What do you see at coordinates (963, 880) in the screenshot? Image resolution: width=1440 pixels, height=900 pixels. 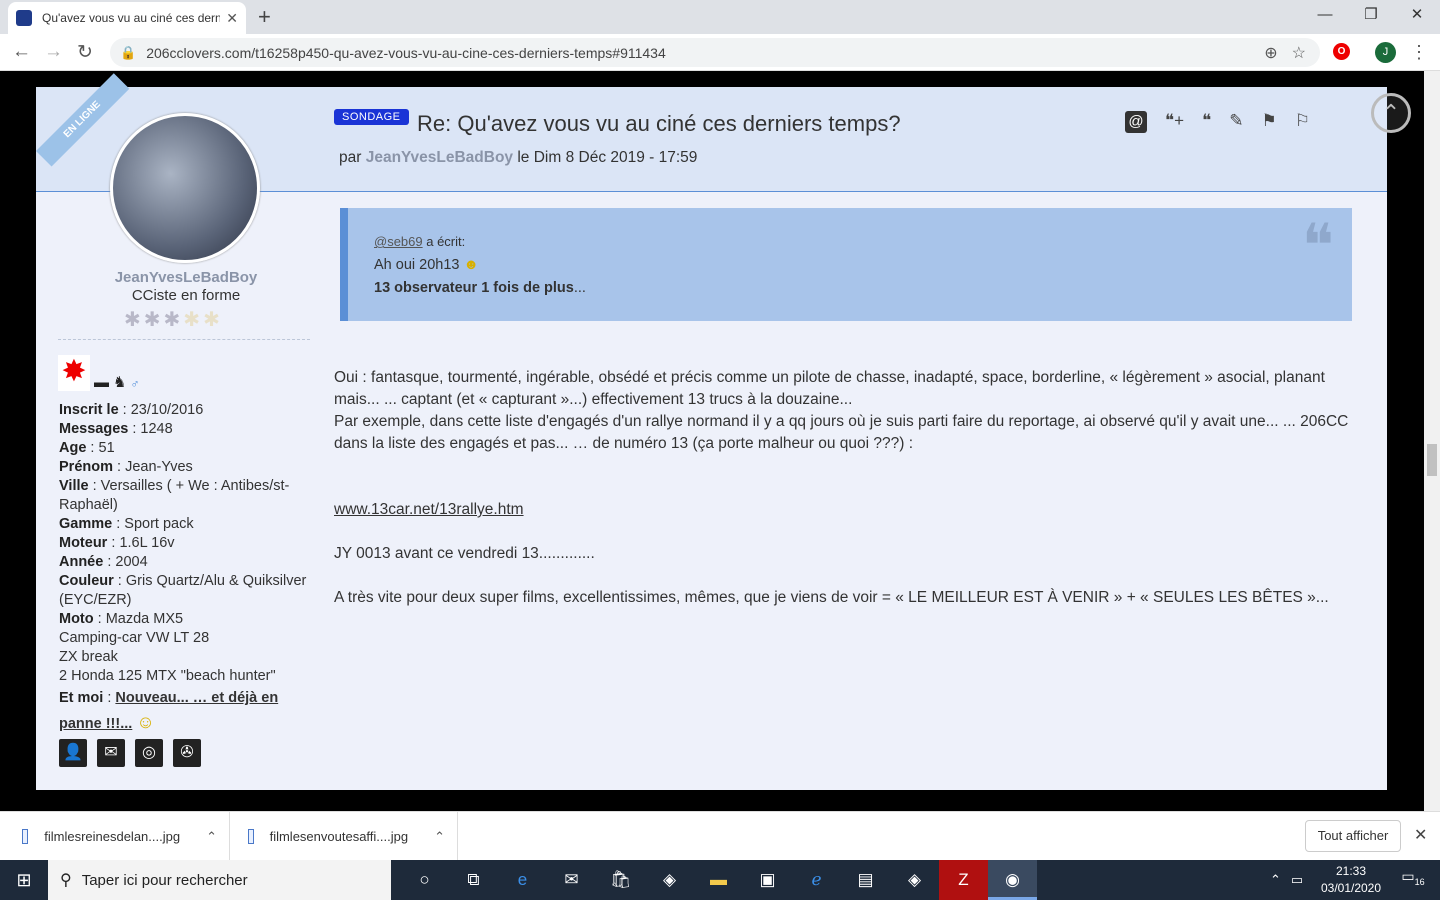 I see `filezilla-icon: Z` at bounding box center [963, 880].